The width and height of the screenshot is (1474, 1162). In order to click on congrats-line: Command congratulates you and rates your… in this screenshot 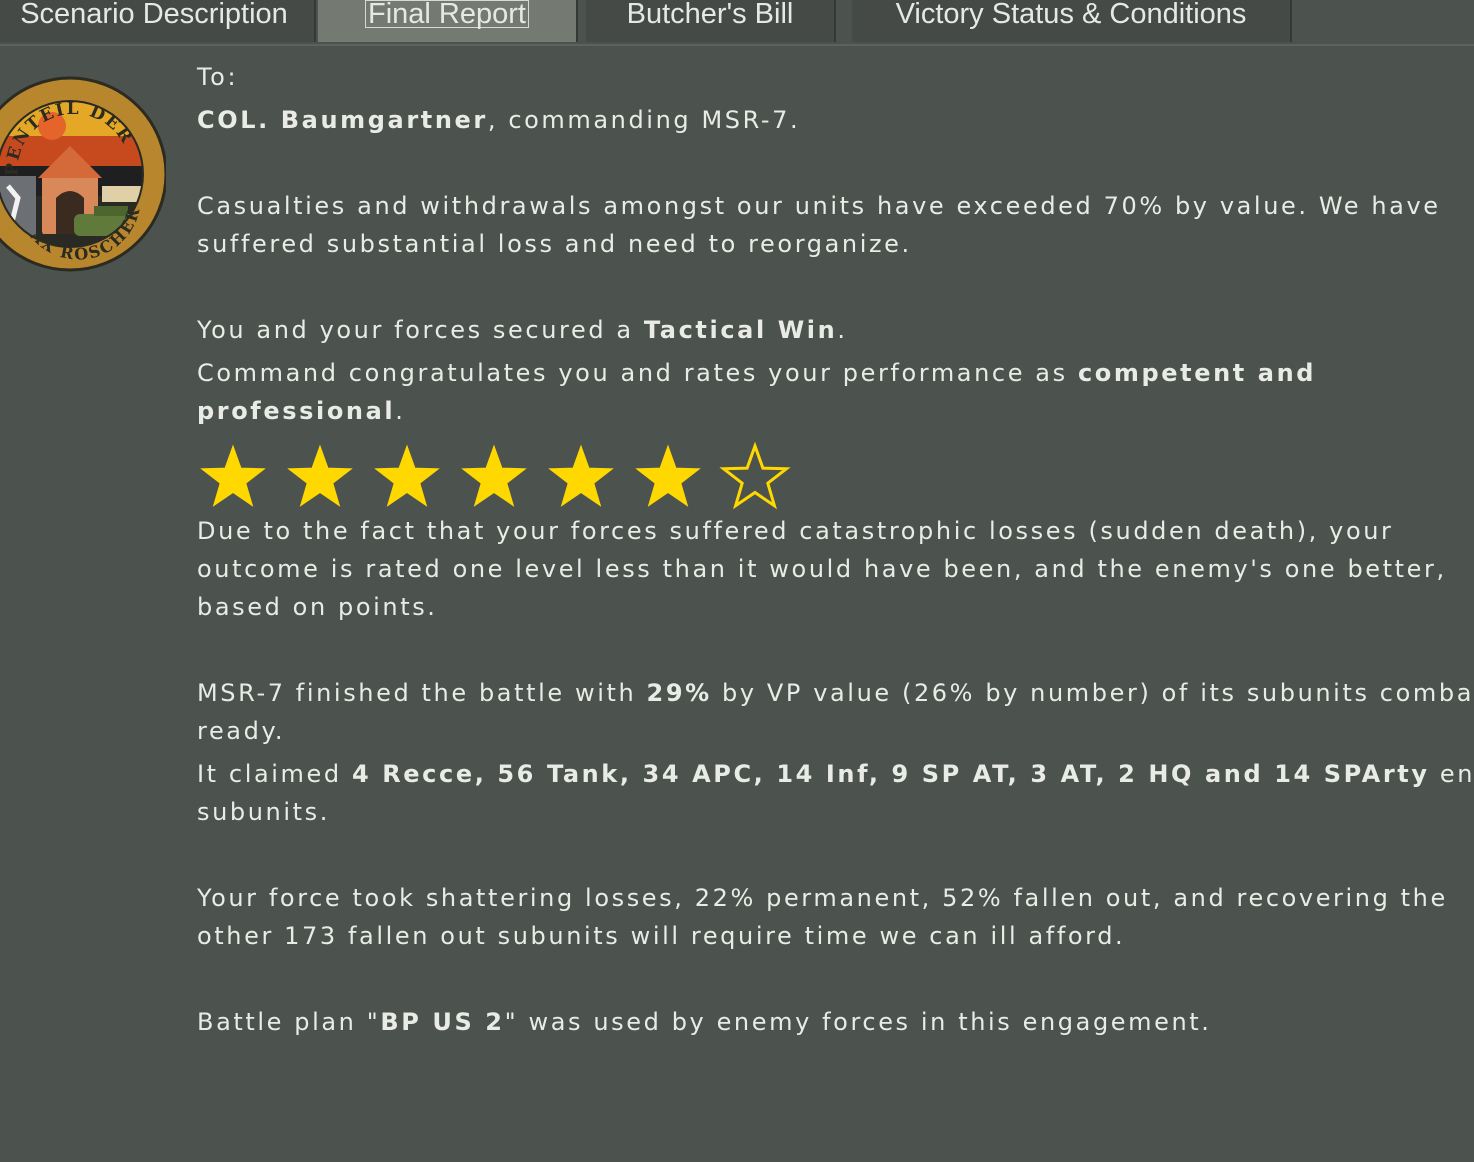, I will do `click(835, 373)`.